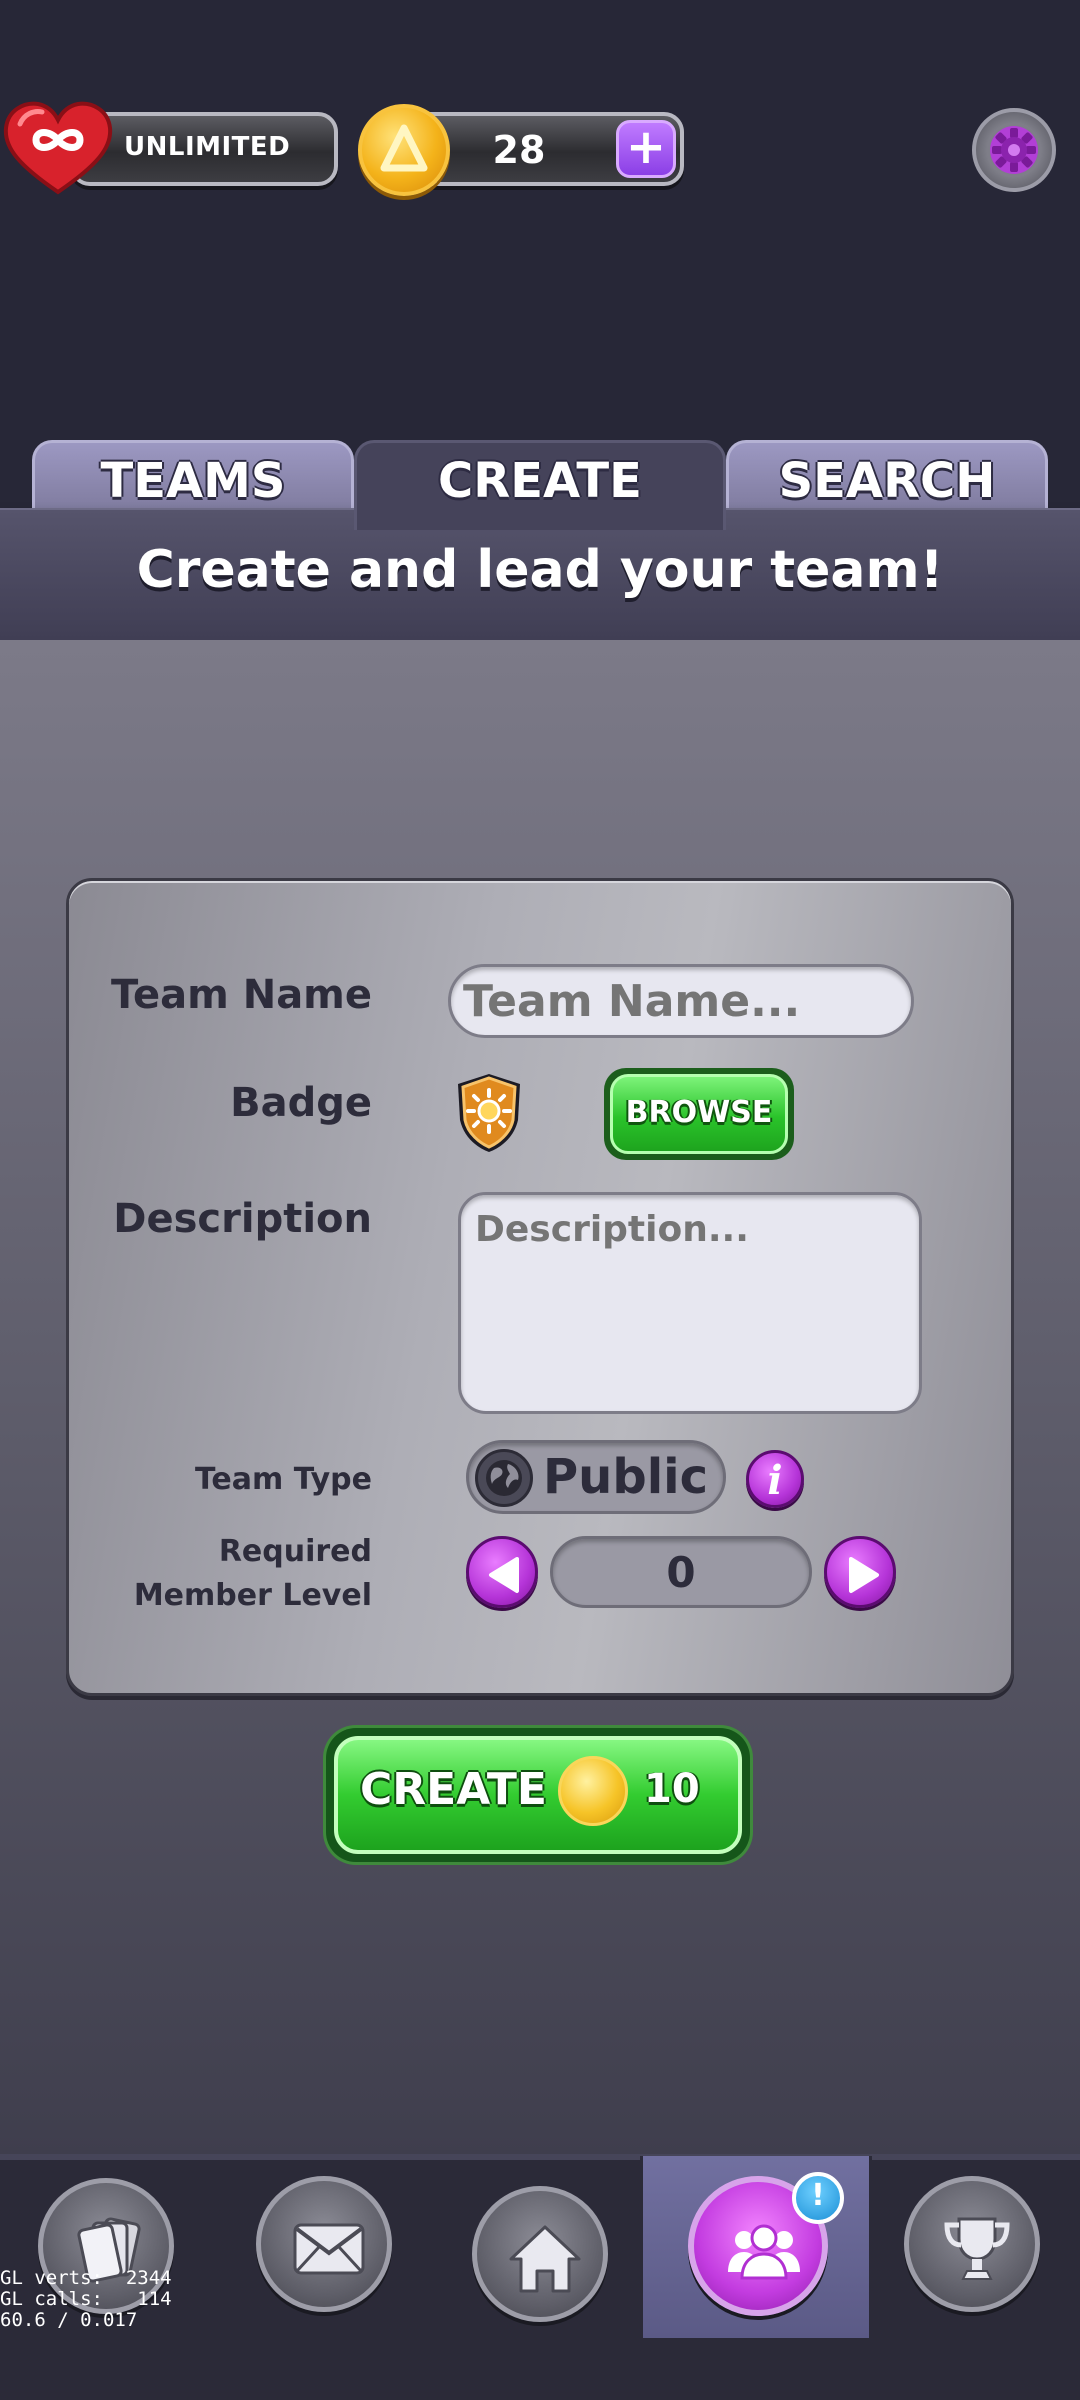 The image size is (1080, 2400). Describe the element at coordinates (86, 2278) in the screenshot. I see `debug-line-1: GL verts: 2344` at that location.